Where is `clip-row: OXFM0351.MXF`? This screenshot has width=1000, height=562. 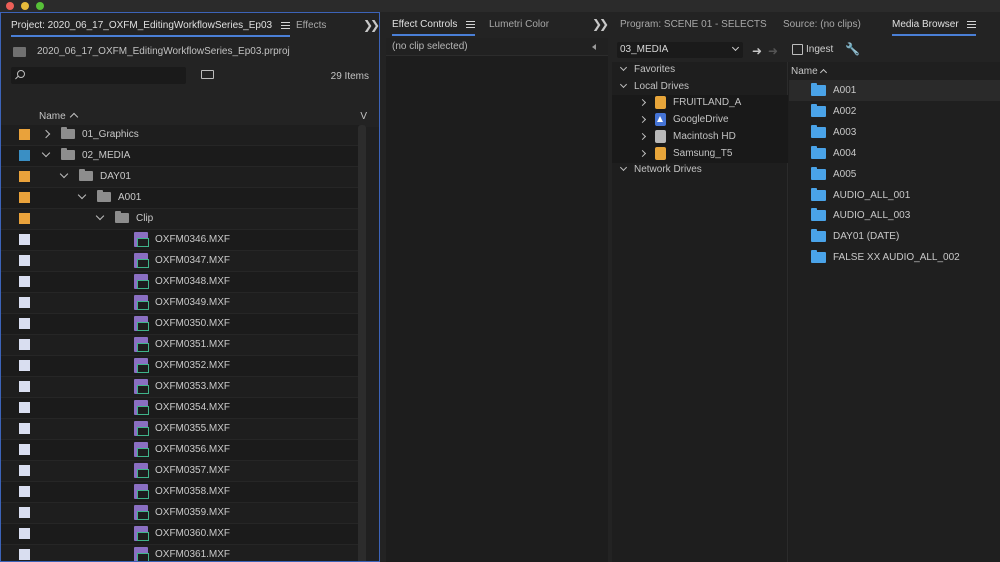 clip-row: OXFM0351.MXF is located at coordinates (181, 345).